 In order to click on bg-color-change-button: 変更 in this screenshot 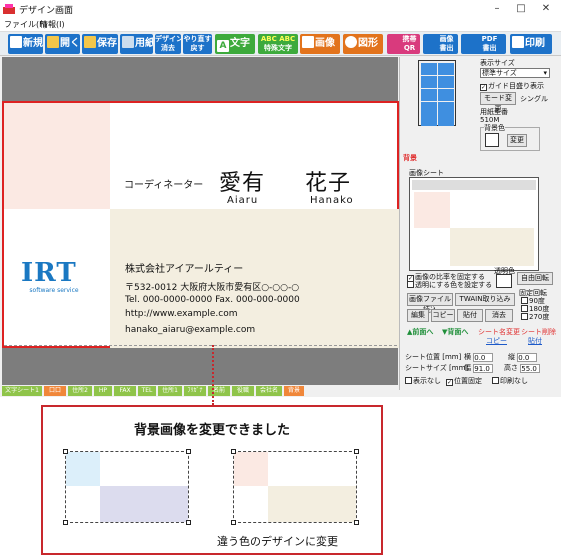, I will do `click(517, 140)`.